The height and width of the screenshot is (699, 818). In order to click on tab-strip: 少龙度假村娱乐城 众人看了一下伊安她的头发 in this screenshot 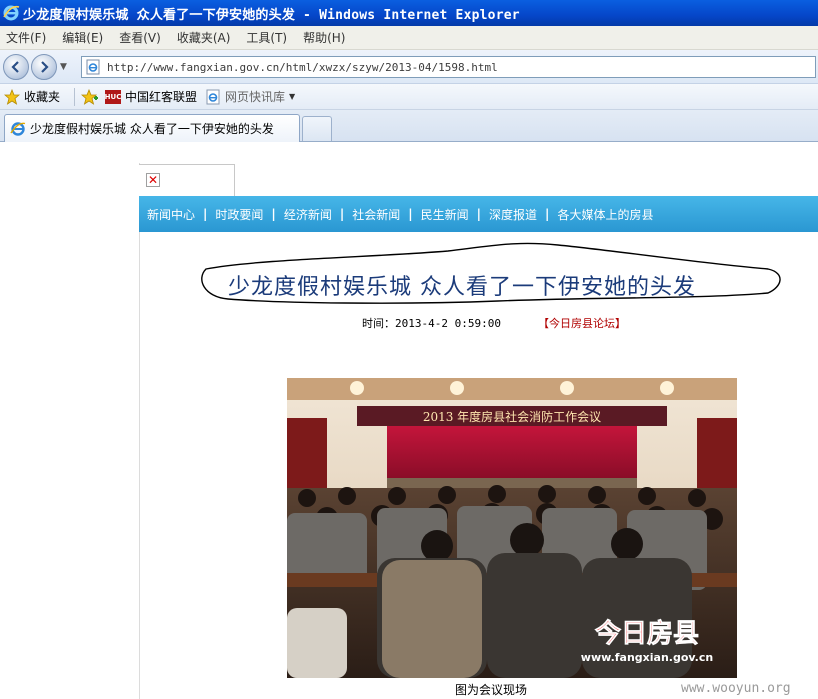, I will do `click(409, 126)`.